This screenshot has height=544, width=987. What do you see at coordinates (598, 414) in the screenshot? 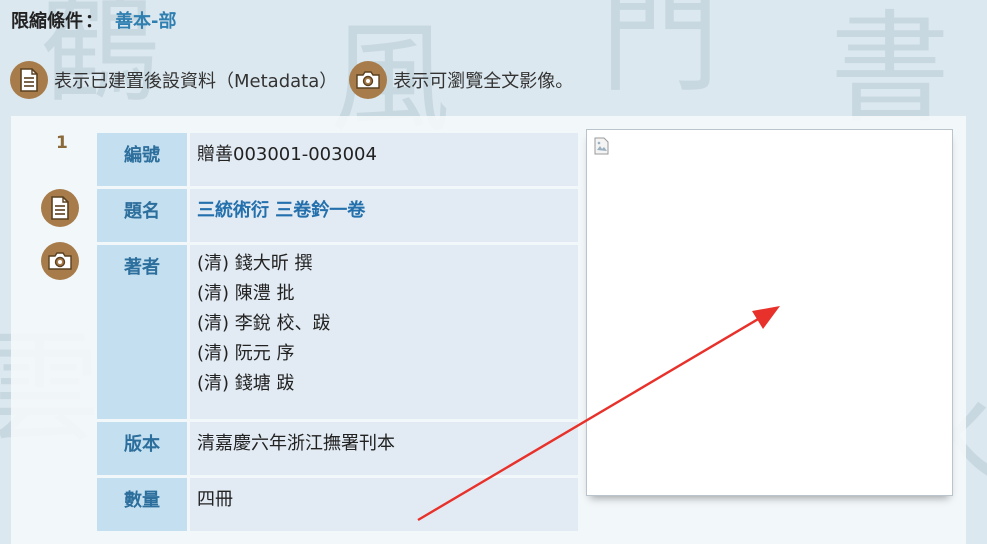
I see `annotation-arrow` at bounding box center [598, 414].